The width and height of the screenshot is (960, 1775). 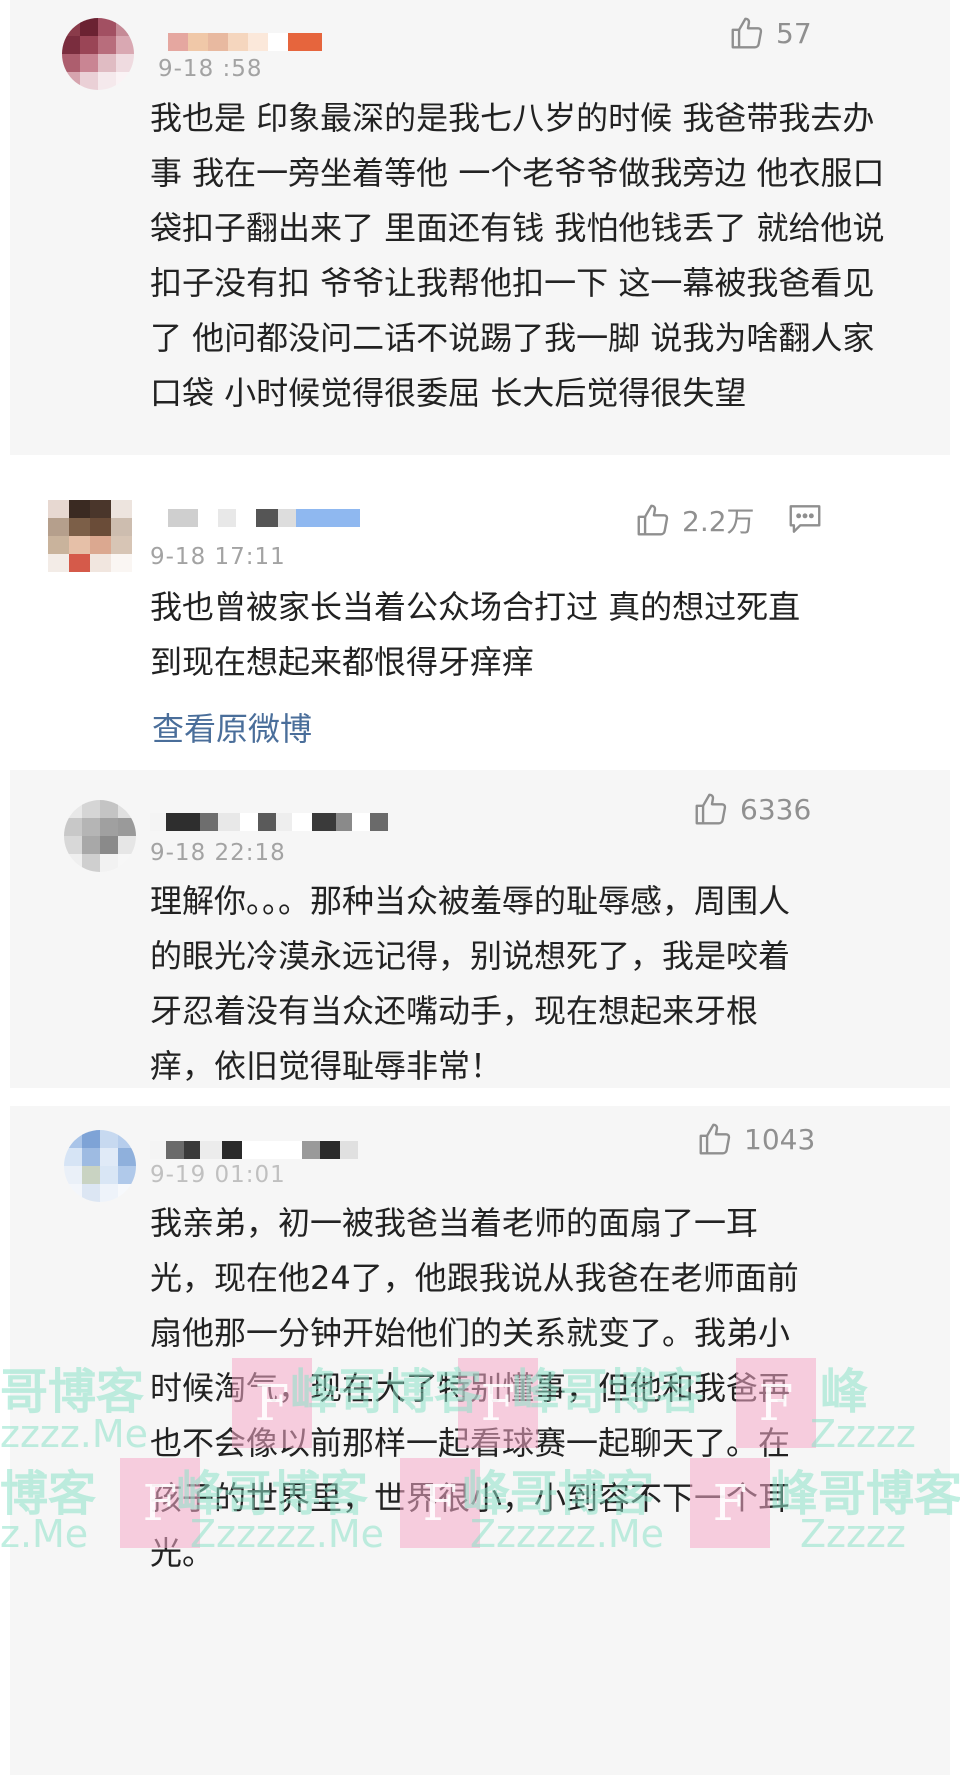 I want to click on comment-timestamp: 9-18 22:18, so click(x=218, y=853).